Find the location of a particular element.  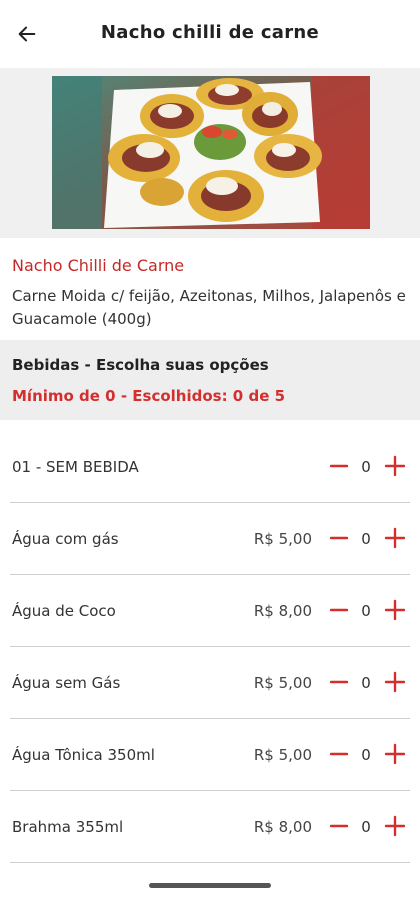

option-name: Água com gás is located at coordinates (65, 539).